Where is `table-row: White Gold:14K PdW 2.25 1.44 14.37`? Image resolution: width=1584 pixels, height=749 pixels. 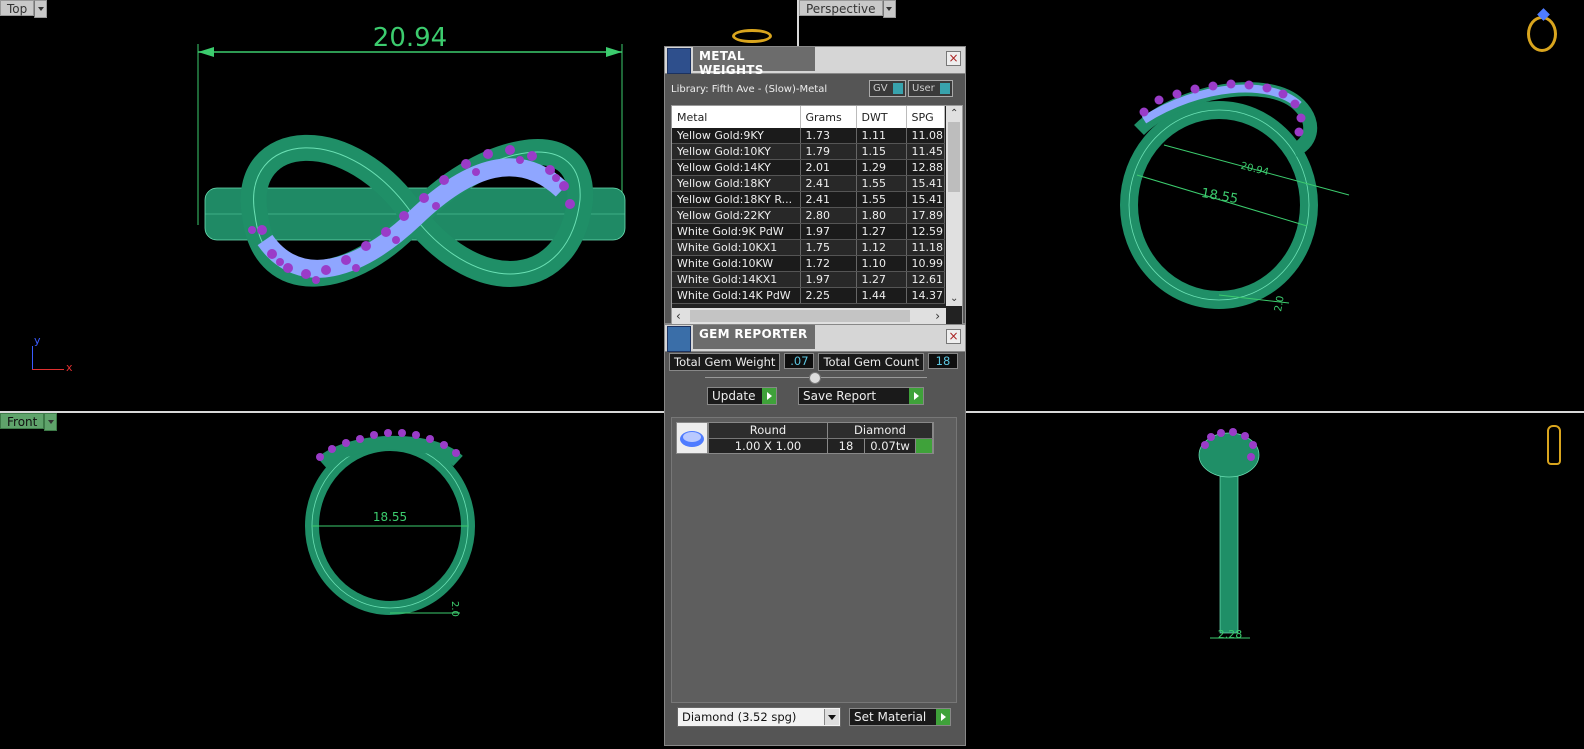 table-row: White Gold:14K PdW 2.25 1.44 14.37 is located at coordinates (808, 295).